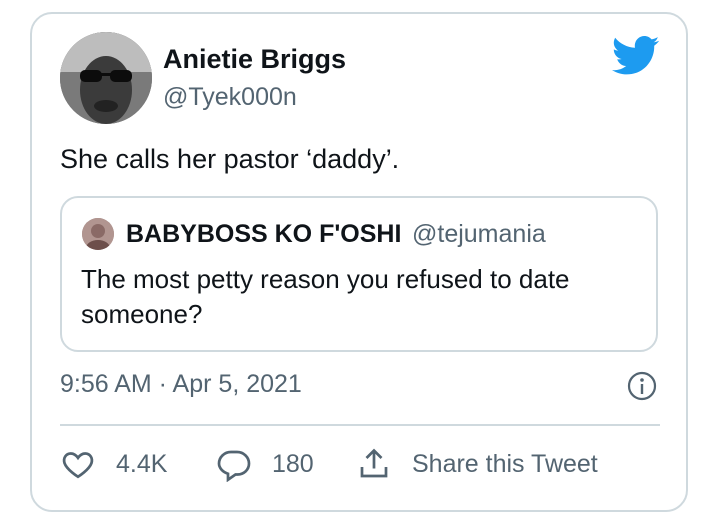 Image resolution: width=720 pixels, height=512 pixels. What do you see at coordinates (181, 384) in the screenshot?
I see `tweet-timestamp: 9:56 AM · Apr 5, 2021` at bounding box center [181, 384].